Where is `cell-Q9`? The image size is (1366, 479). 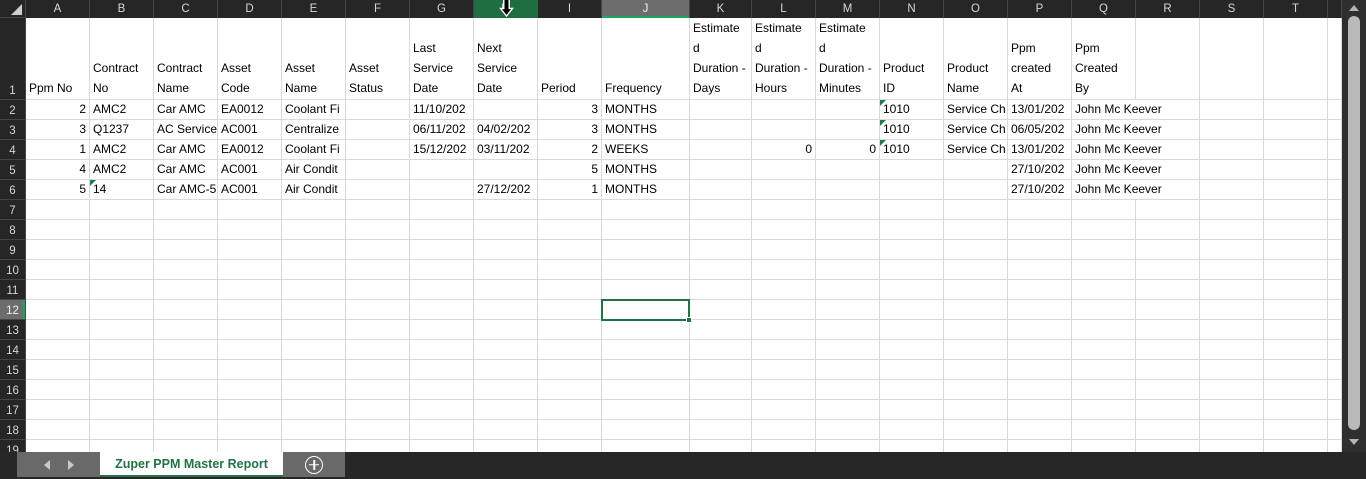
cell-Q9 is located at coordinates (1104, 250).